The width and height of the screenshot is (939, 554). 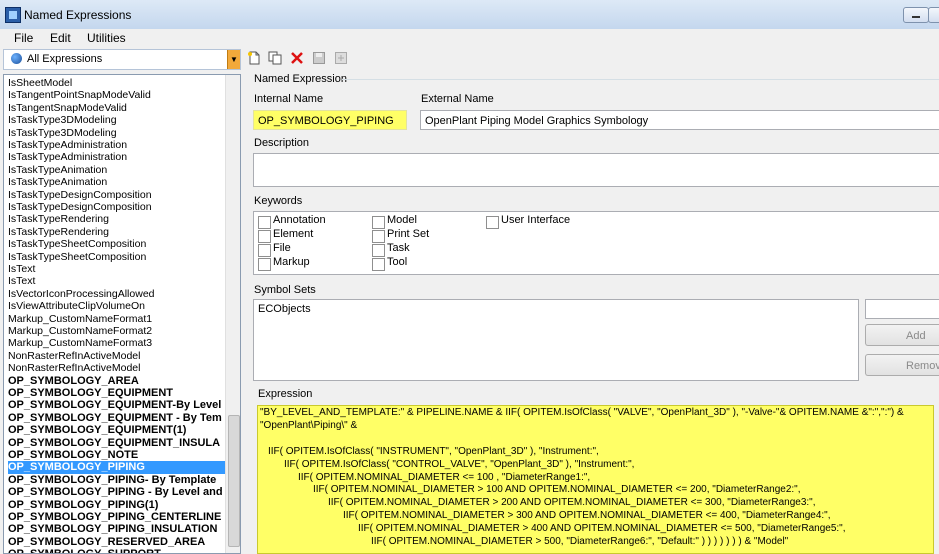 I want to click on checkbox-element, so click(x=264, y=236).